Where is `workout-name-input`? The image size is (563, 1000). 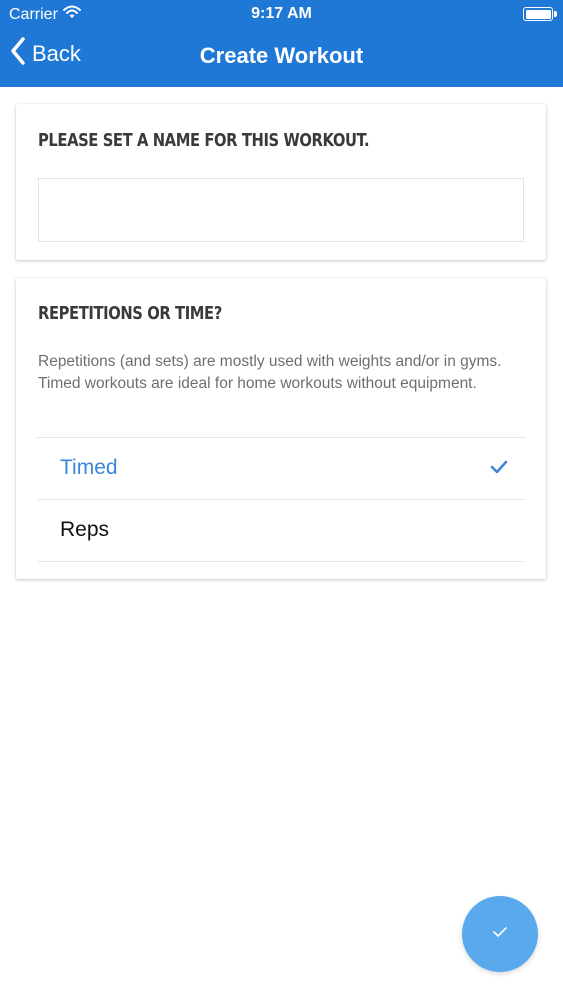 workout-name-input is located at coordinates (281, 210).